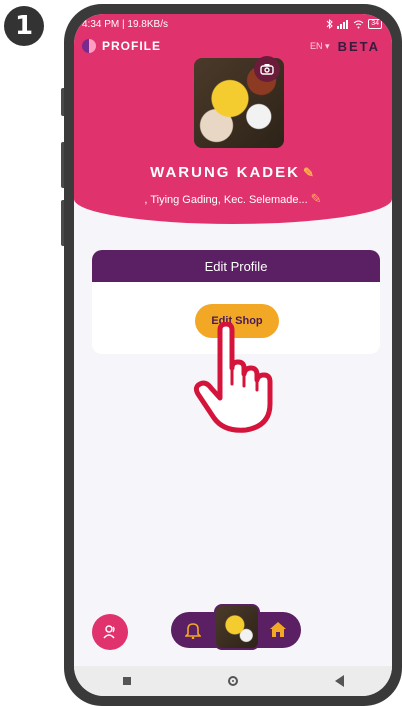 The width and height of the screenshot is (402, 706). I want to click on recent-apps-icon, so click(126, 681).